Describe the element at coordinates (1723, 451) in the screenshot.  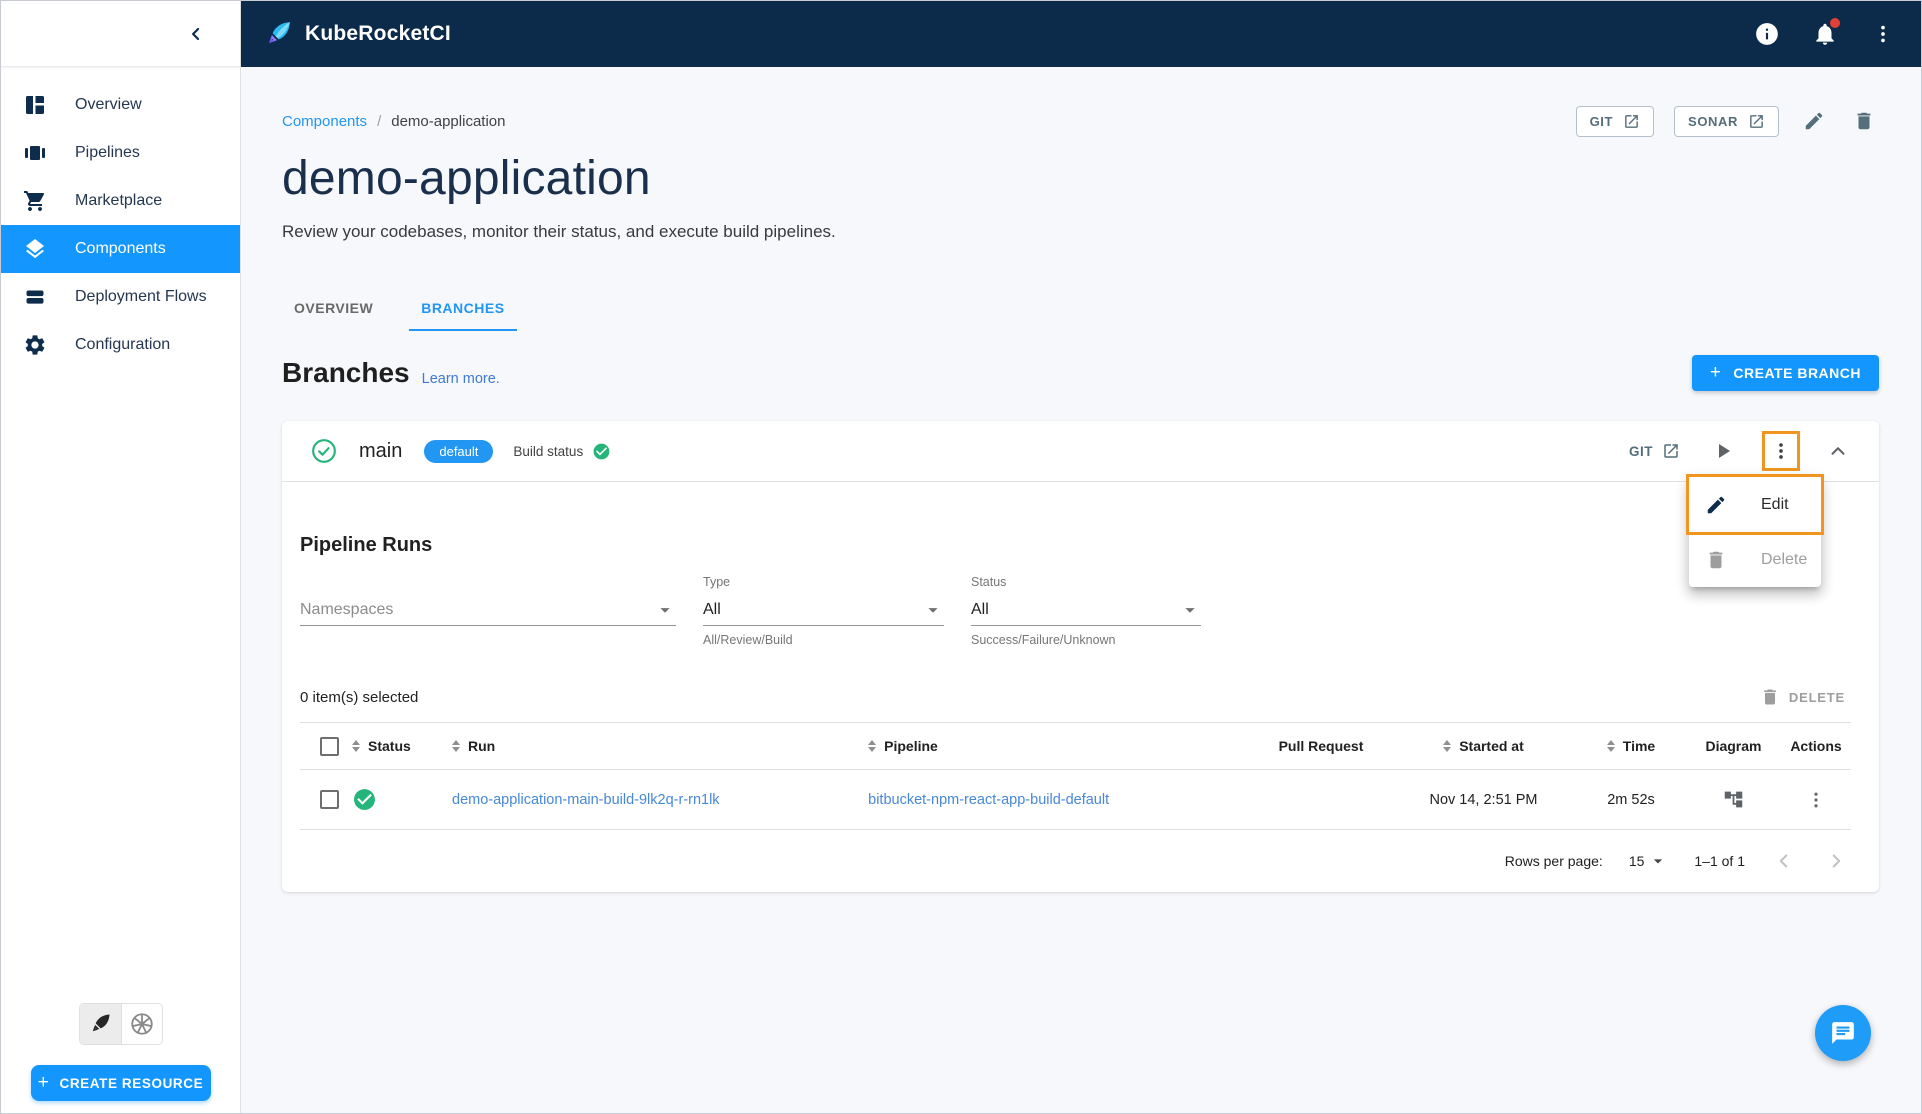
I see `trigger-build-button` at that location.